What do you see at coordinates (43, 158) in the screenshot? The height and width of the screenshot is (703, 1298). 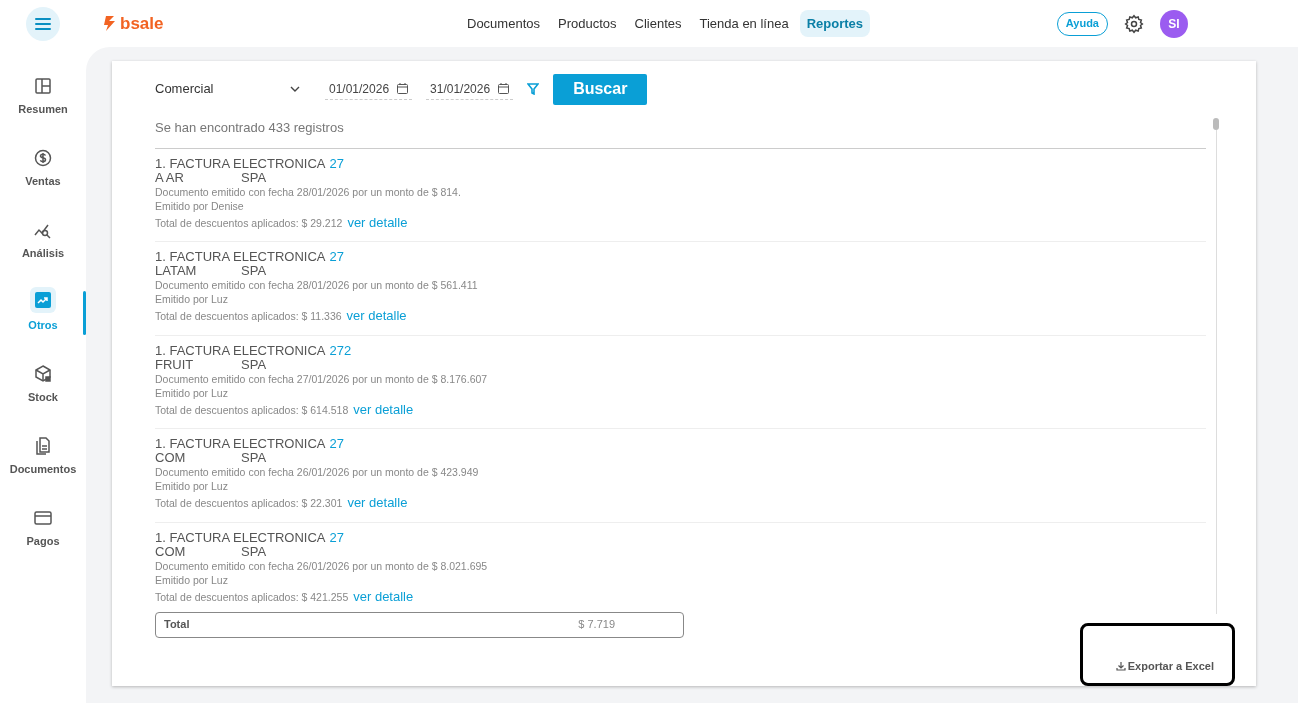 I see `dollar-icon` at bounding box center [43, 158].